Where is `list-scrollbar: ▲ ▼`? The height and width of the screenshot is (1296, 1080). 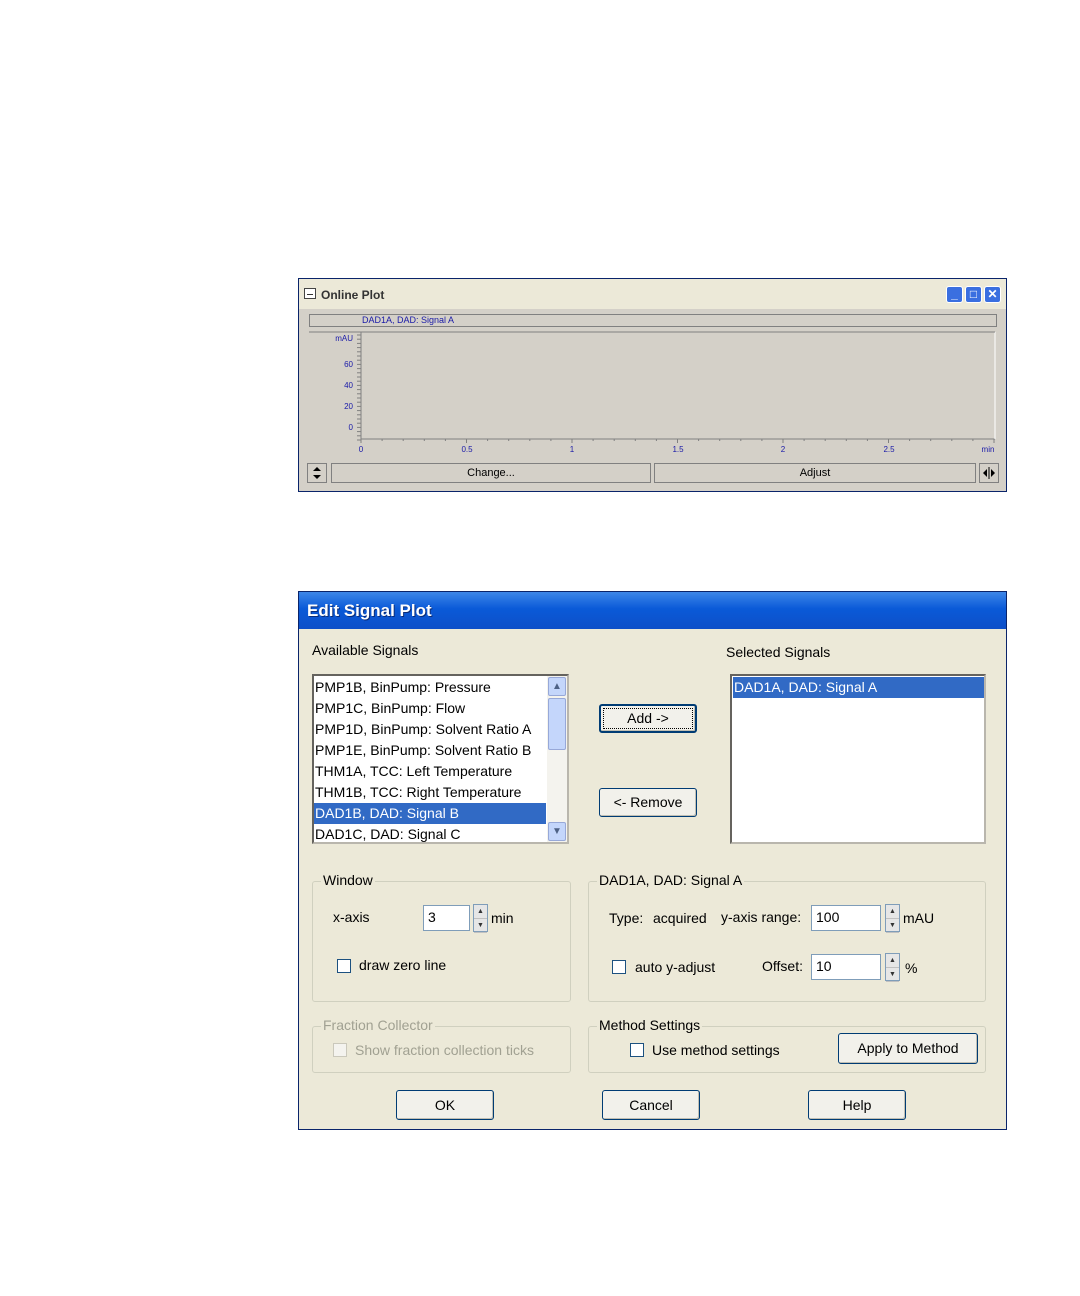
list-scrollbar: ▲ ▼ is located at coordinates (557, 759).